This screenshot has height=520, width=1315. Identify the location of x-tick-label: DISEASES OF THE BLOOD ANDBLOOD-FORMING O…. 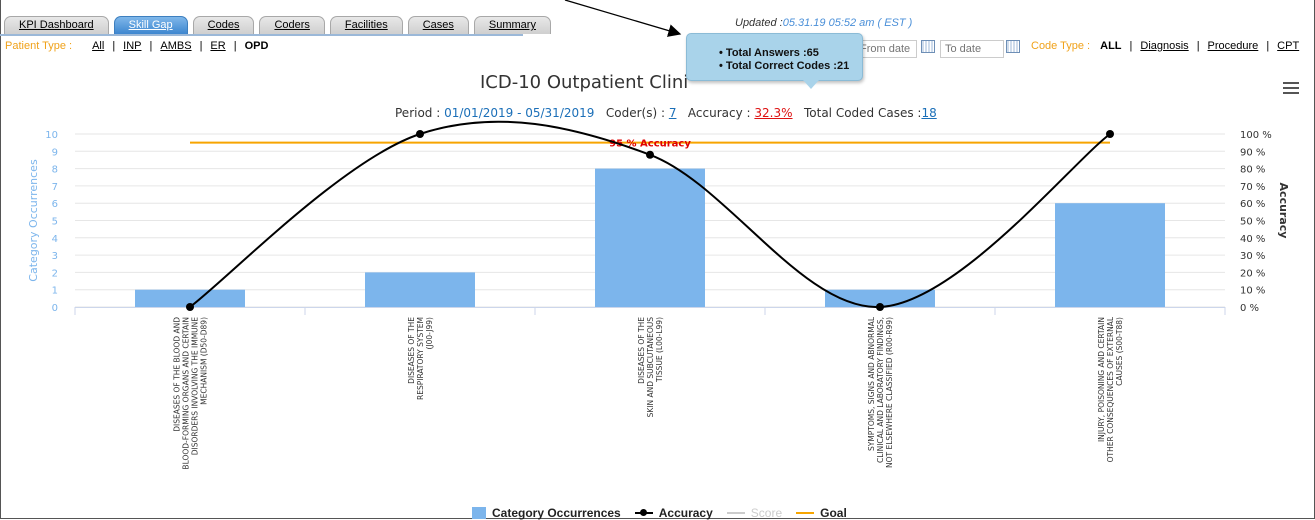
(191, 393).